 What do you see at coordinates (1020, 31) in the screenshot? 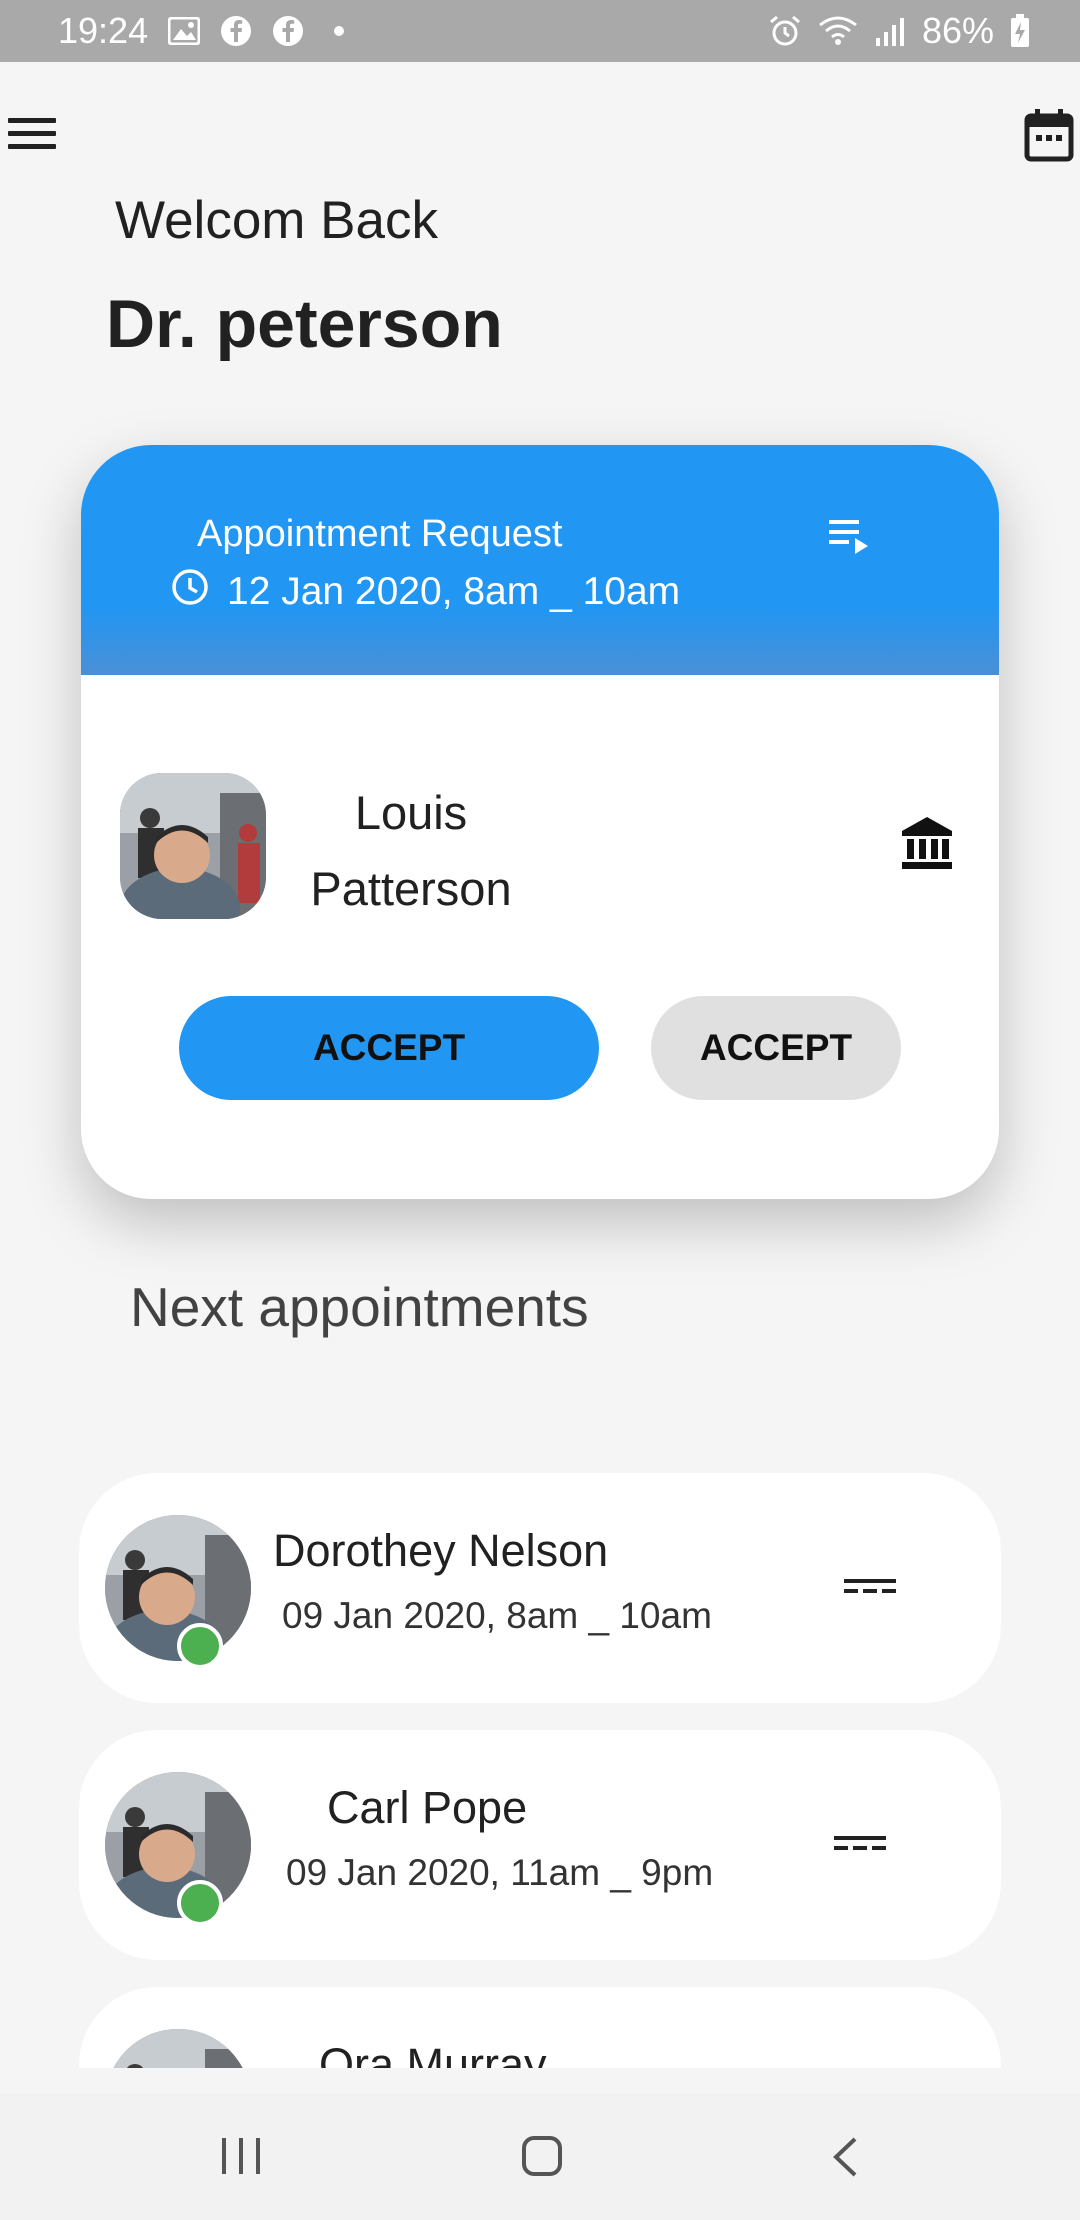
I see `battery-charging-icon` at bounding box center [1020, 31].